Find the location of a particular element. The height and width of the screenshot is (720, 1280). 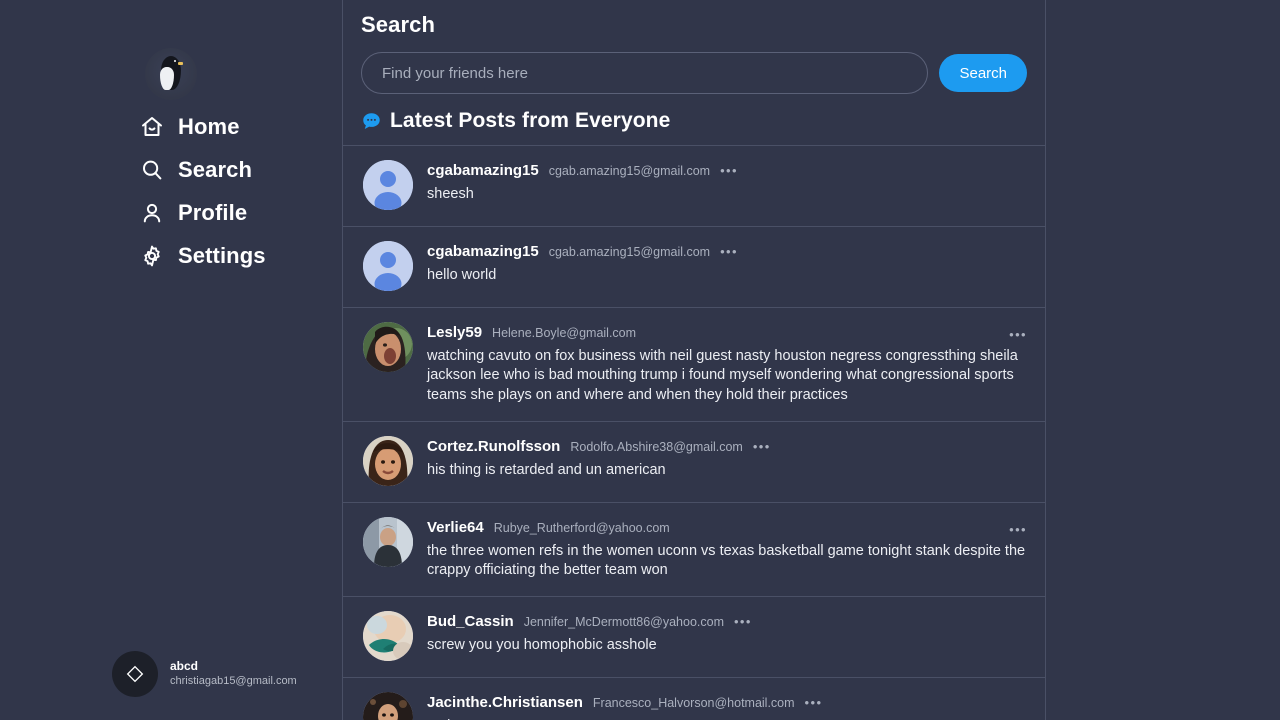

post-text: his thing is retarded and un american is located at coordinates (546, 469).